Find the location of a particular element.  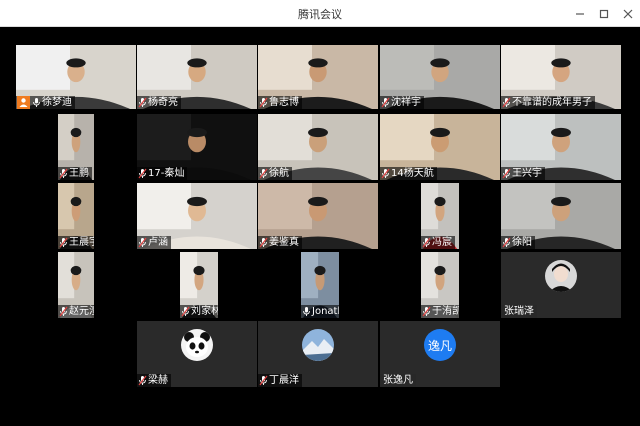

minimize-button is located at coordinates (580, 14).